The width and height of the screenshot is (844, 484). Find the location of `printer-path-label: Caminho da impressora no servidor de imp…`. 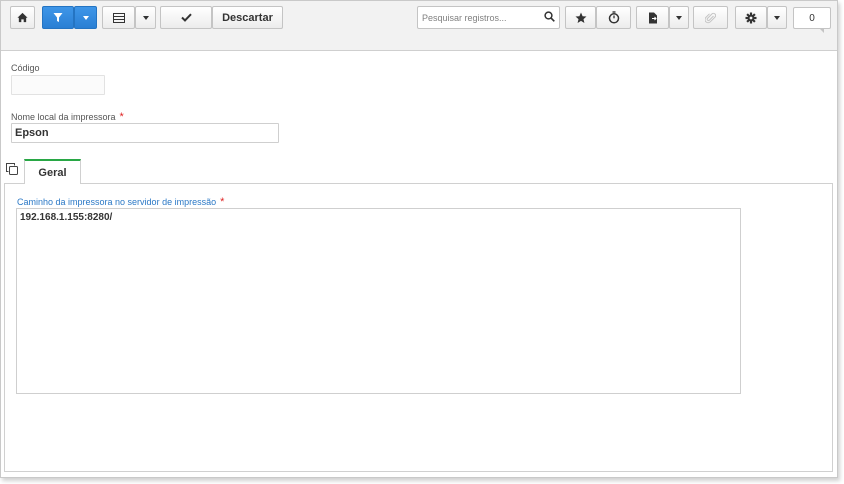

printer-path-label: Caminho da impressora no servidor de imp… is located at coordinates (120, 202).